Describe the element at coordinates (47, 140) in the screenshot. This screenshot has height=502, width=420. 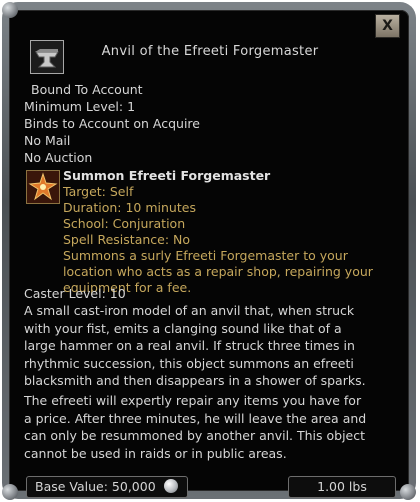
I see `property-no-mail: No Mail` at that location.